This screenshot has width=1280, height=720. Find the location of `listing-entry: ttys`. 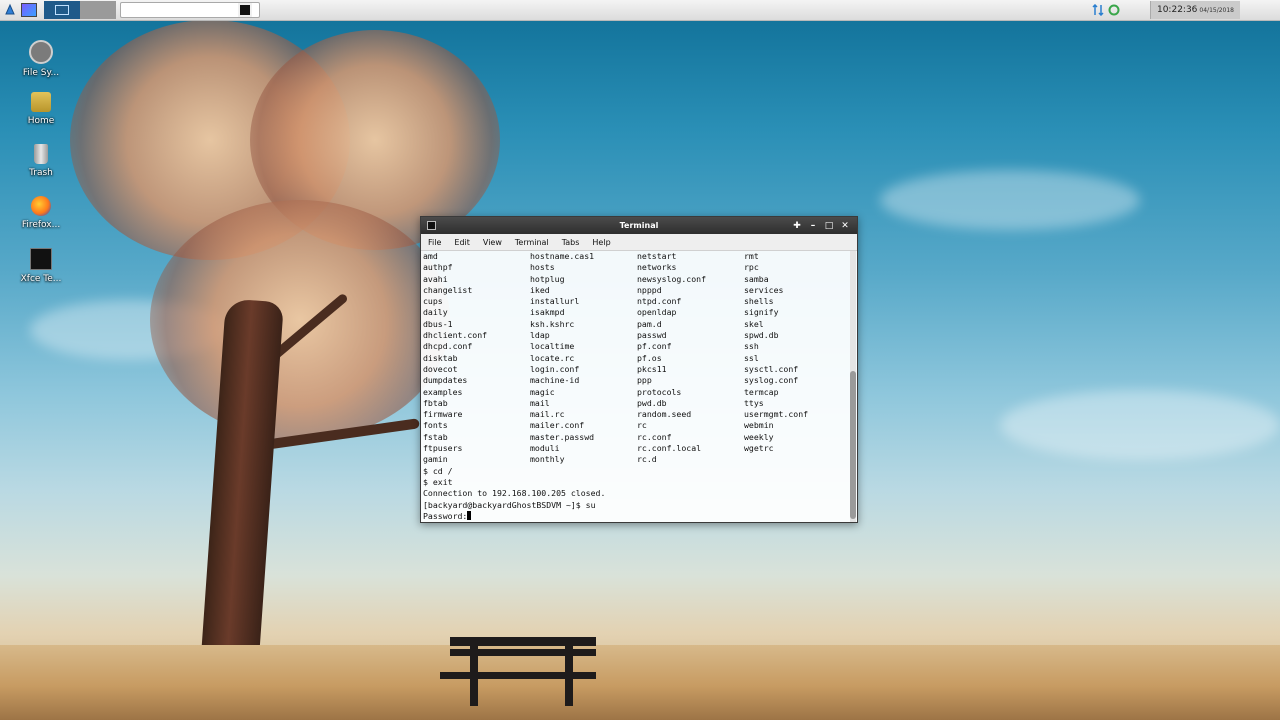

listing-entry: ttys is located at coordinates (754, 402).